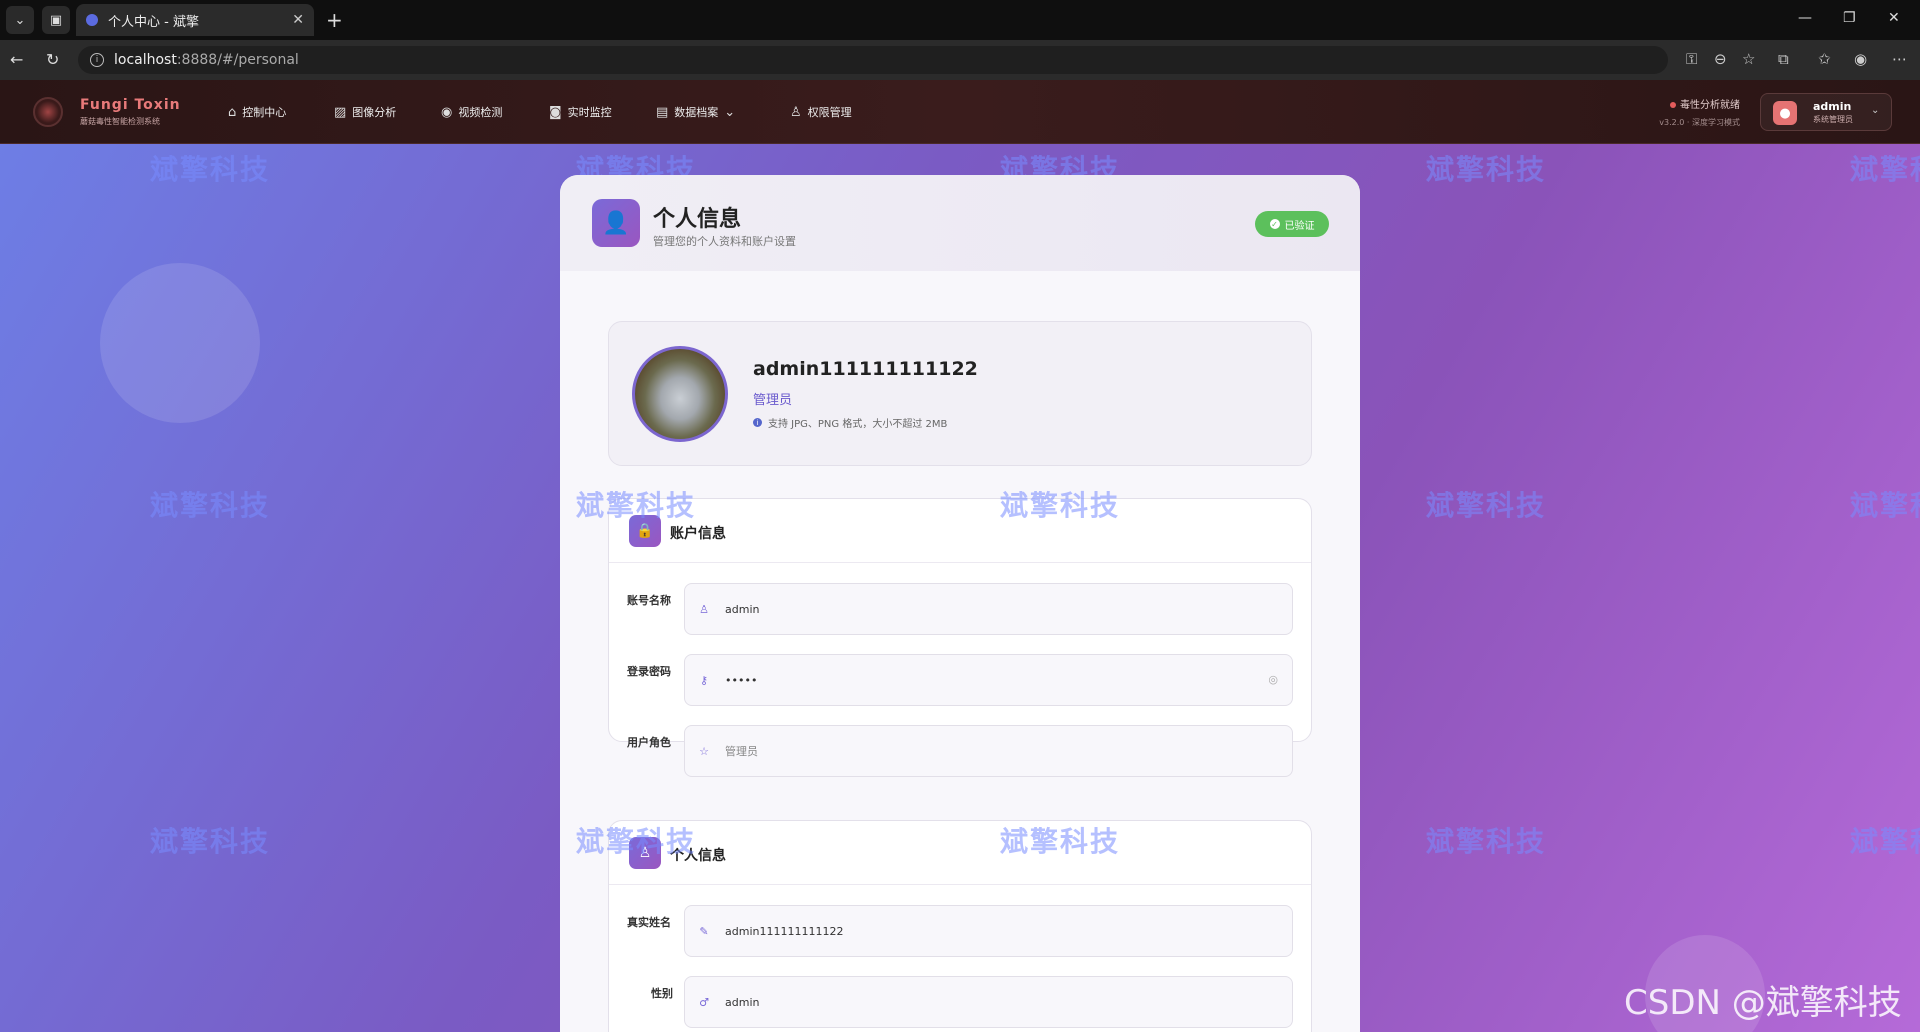  I want to click on nav-label: 视频检测, so click(480, 112).